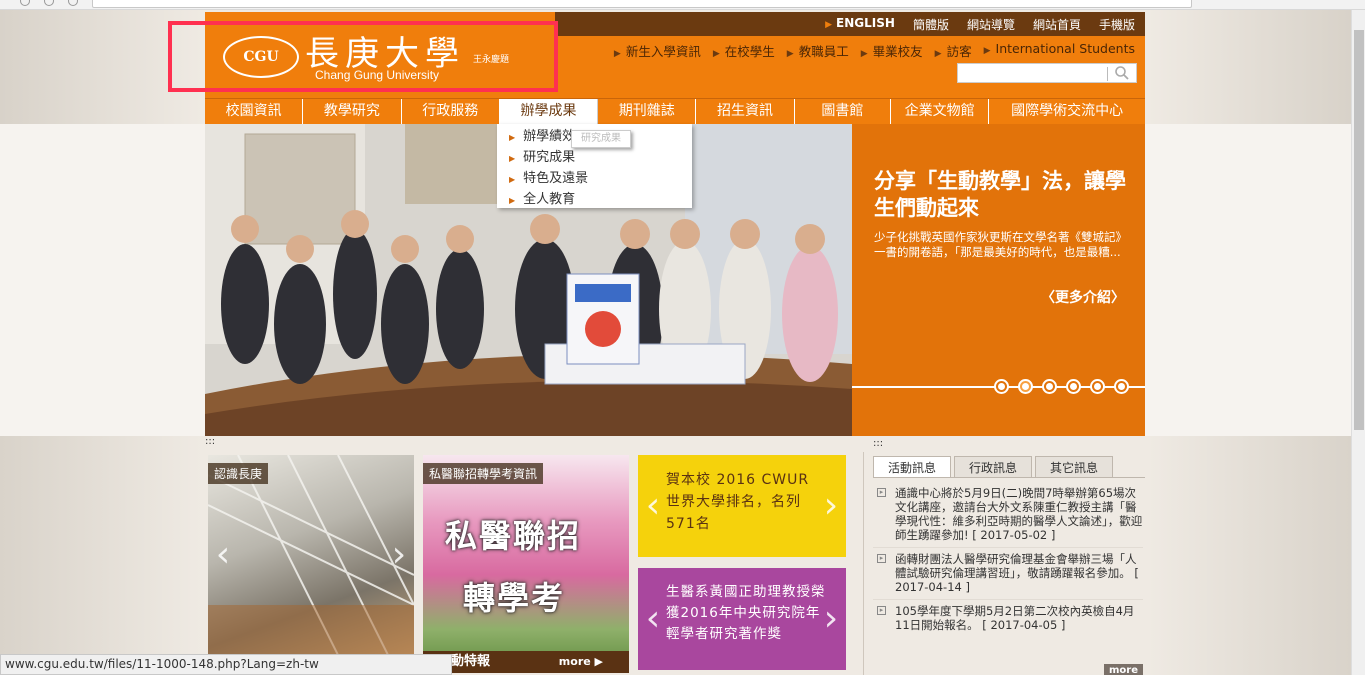  I want to click on dropdown-item-label: 研究成果, so click(549, 157).